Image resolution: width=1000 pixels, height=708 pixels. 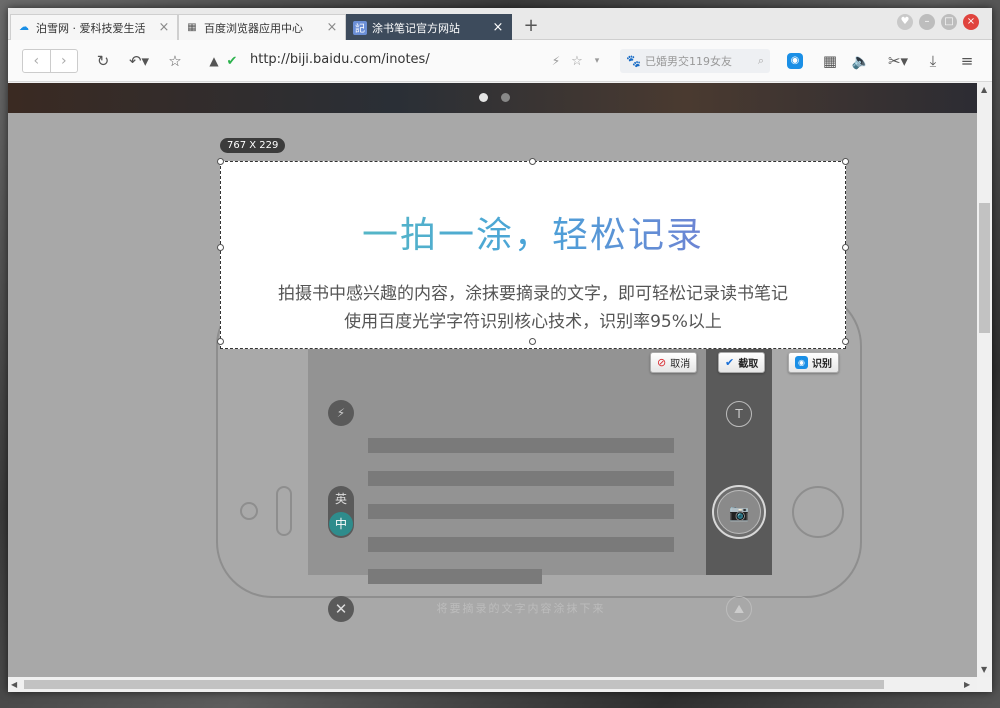 I want to click on search-input: 🐾 已婚男交119女友 ⌕, so click(x=695, y=61).